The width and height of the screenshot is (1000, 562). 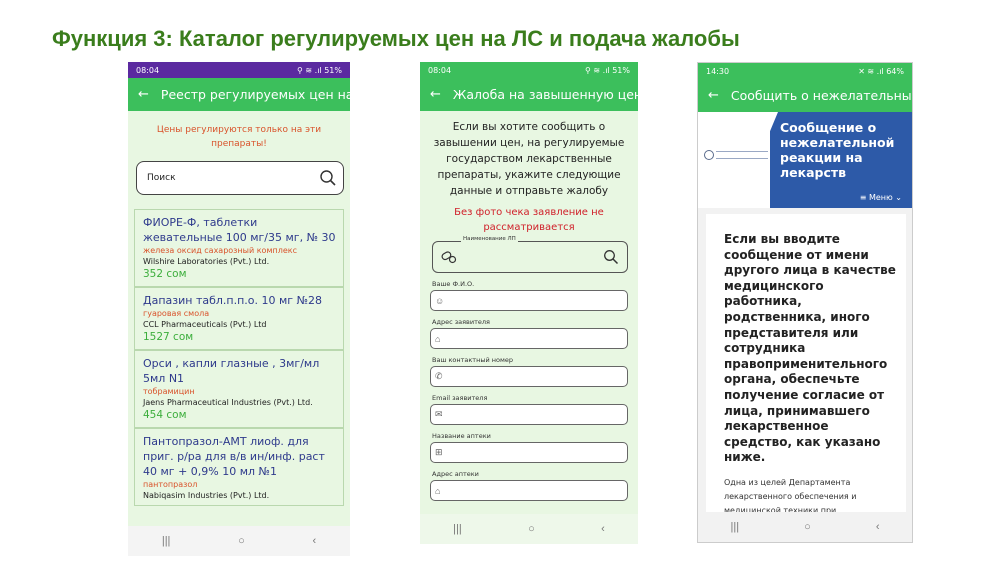 What do you see at coordinates (161, 178) in the screenshot?
I see `search-placeholder: Поиск` at bounding box center [161, 178].